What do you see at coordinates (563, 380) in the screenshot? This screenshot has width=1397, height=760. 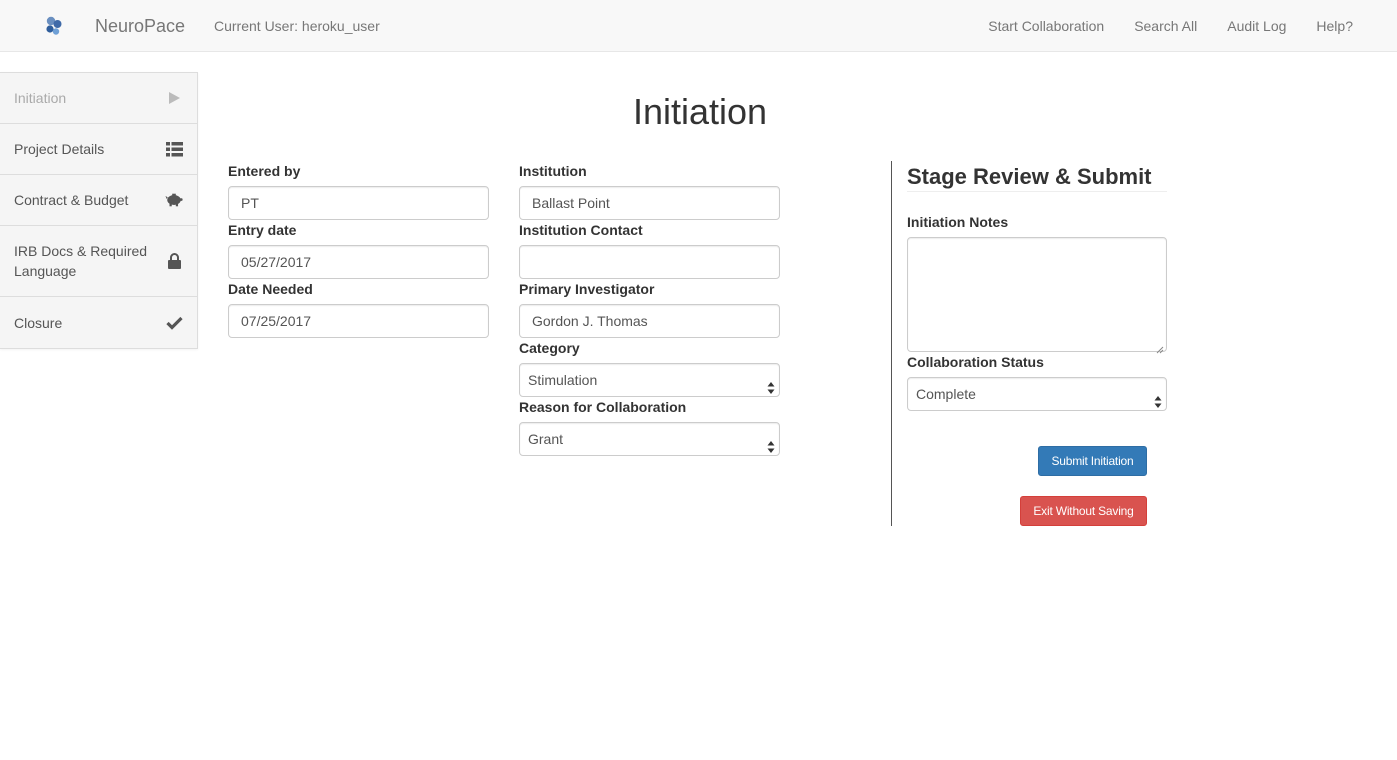 I see `category-selected-value: Stimulation` at bounding box center [563, 380].